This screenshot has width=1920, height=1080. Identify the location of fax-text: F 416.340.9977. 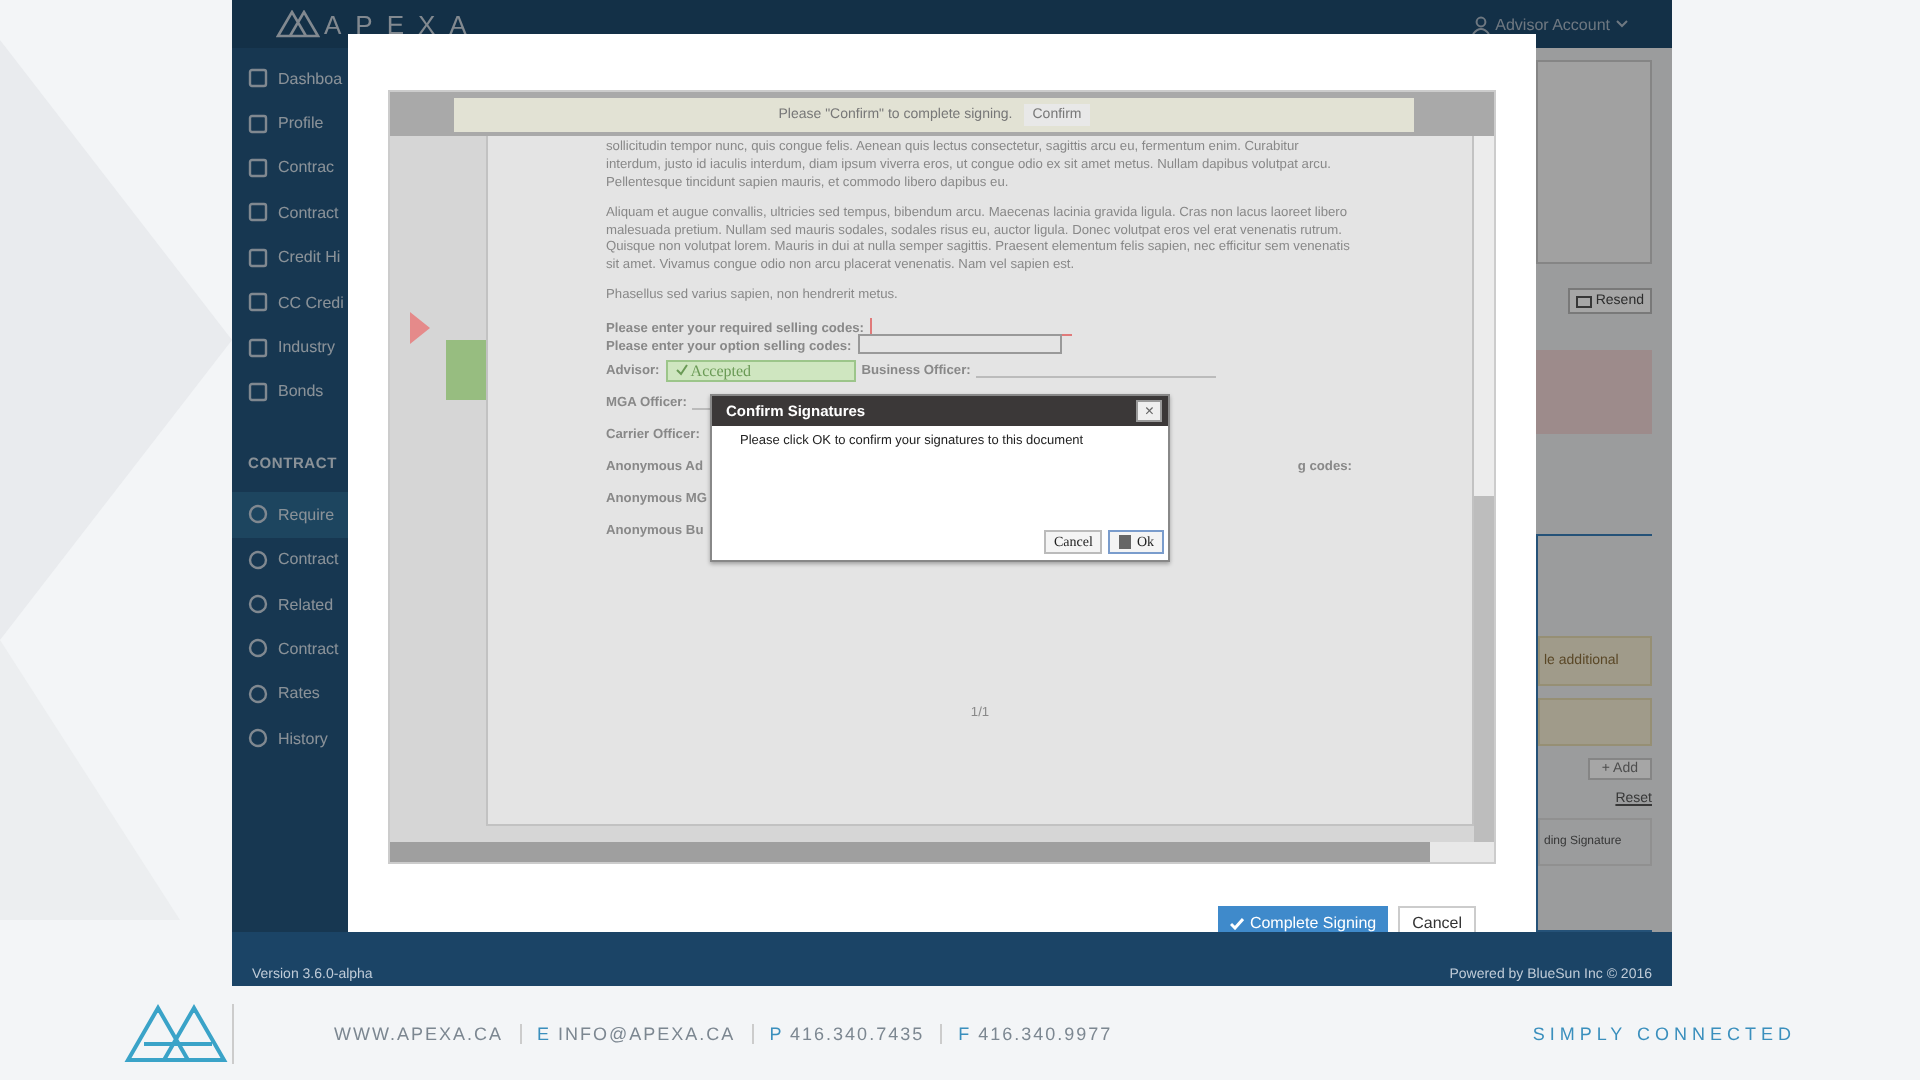
(1026, 1033).